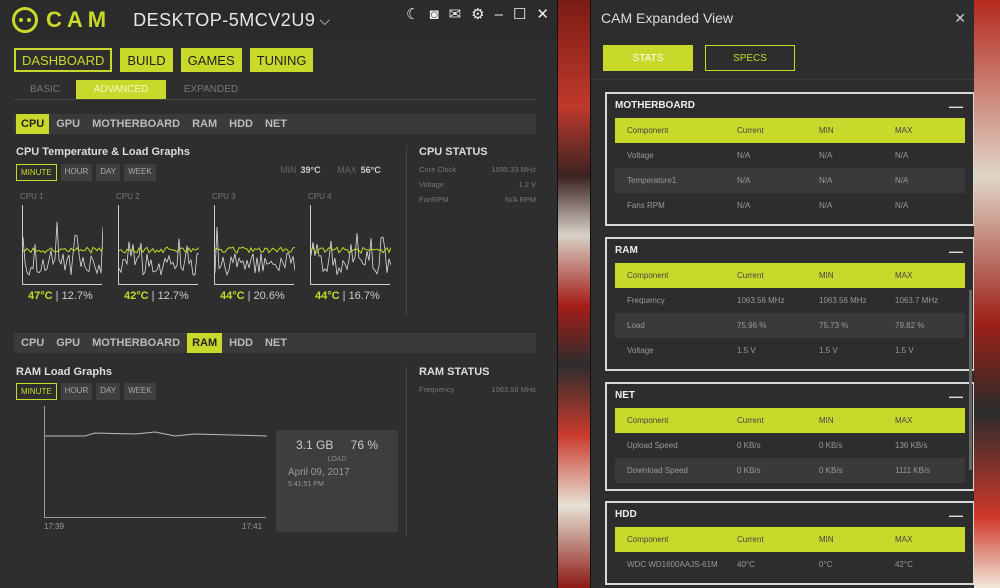 The height and width of the screenshot is (588, 1000). What do you see at coordinates (64, 372) in the screenshot?
I see `ram-graphs-title: RAM Load Graphs` at bounding box center [64, 372].